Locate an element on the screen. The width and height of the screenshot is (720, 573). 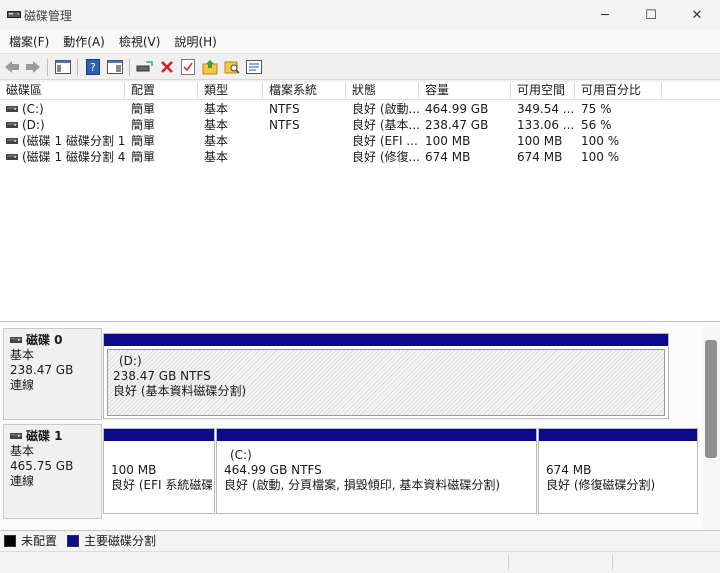
capacity-cell: 464.99 GB is located at coordinates (457, 109).